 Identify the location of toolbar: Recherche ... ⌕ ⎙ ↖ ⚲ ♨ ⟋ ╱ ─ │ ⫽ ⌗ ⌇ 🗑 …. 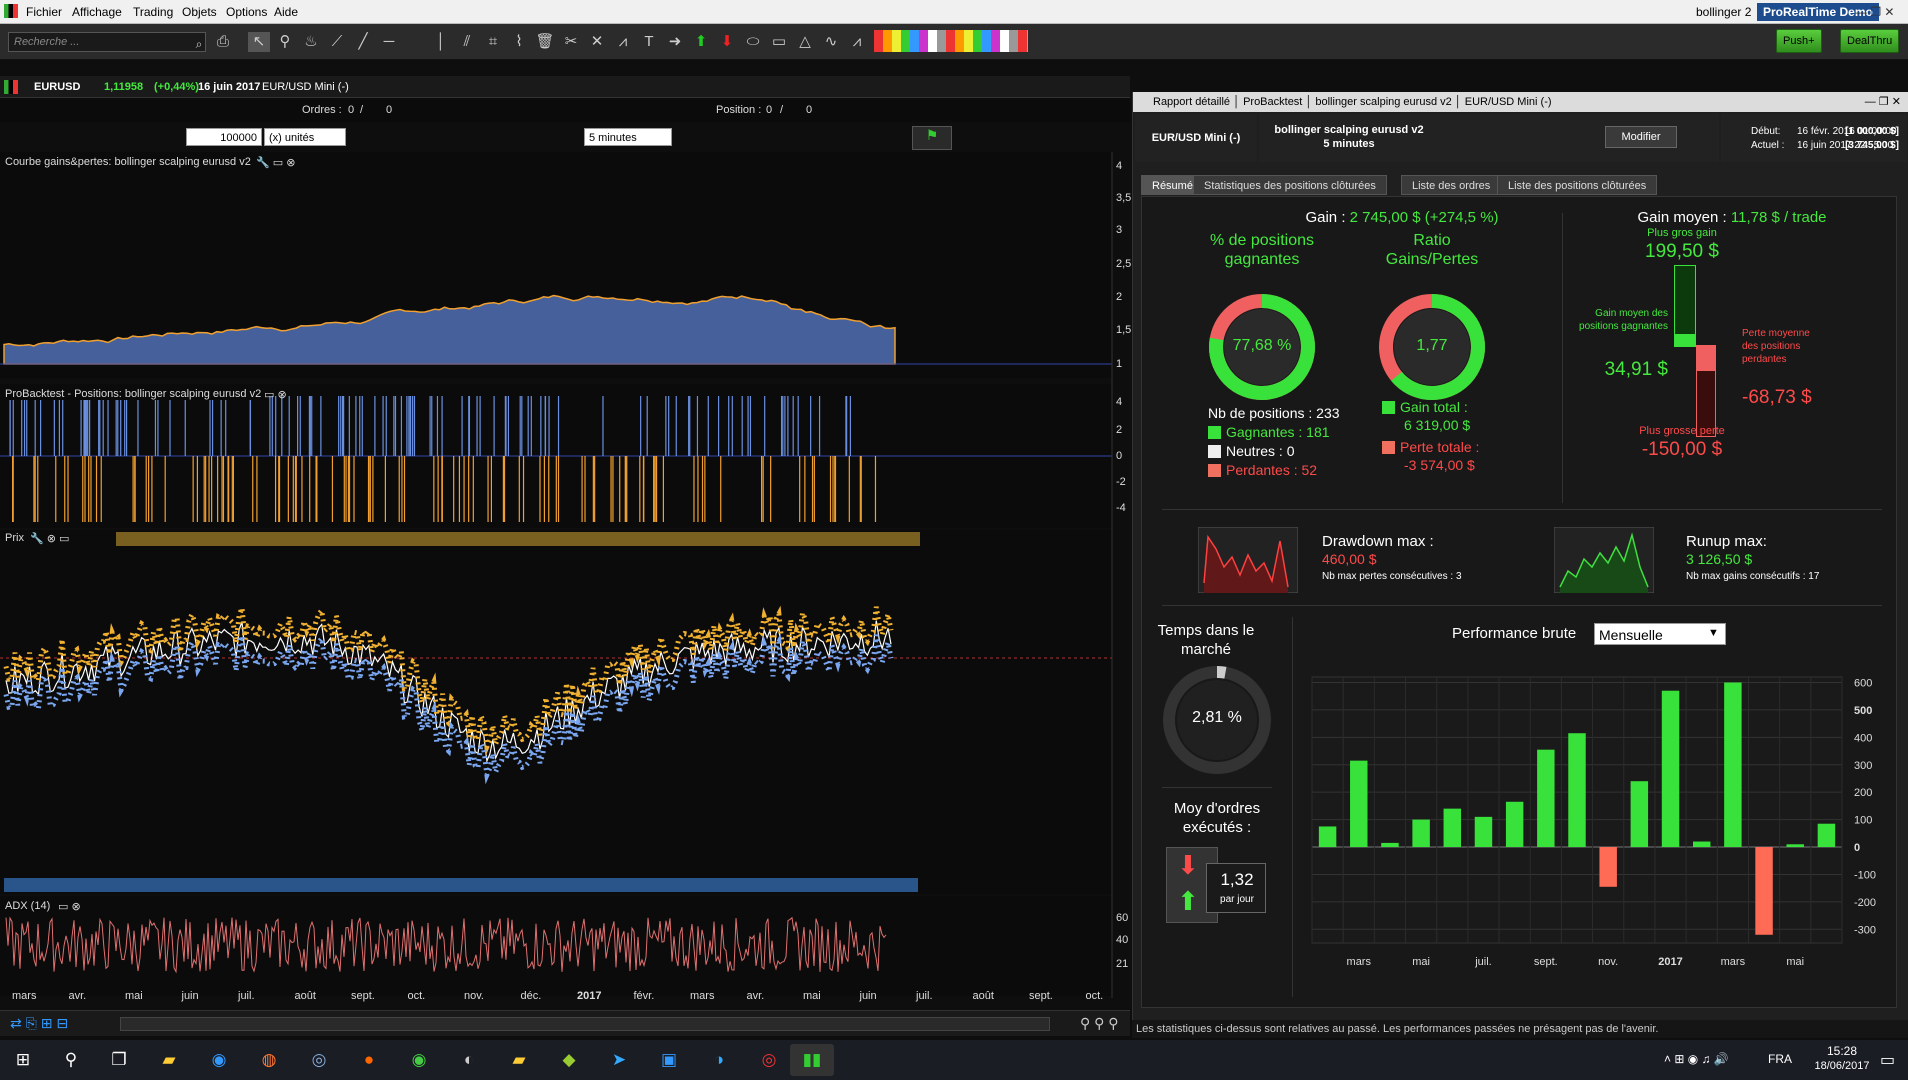
(954, 42).